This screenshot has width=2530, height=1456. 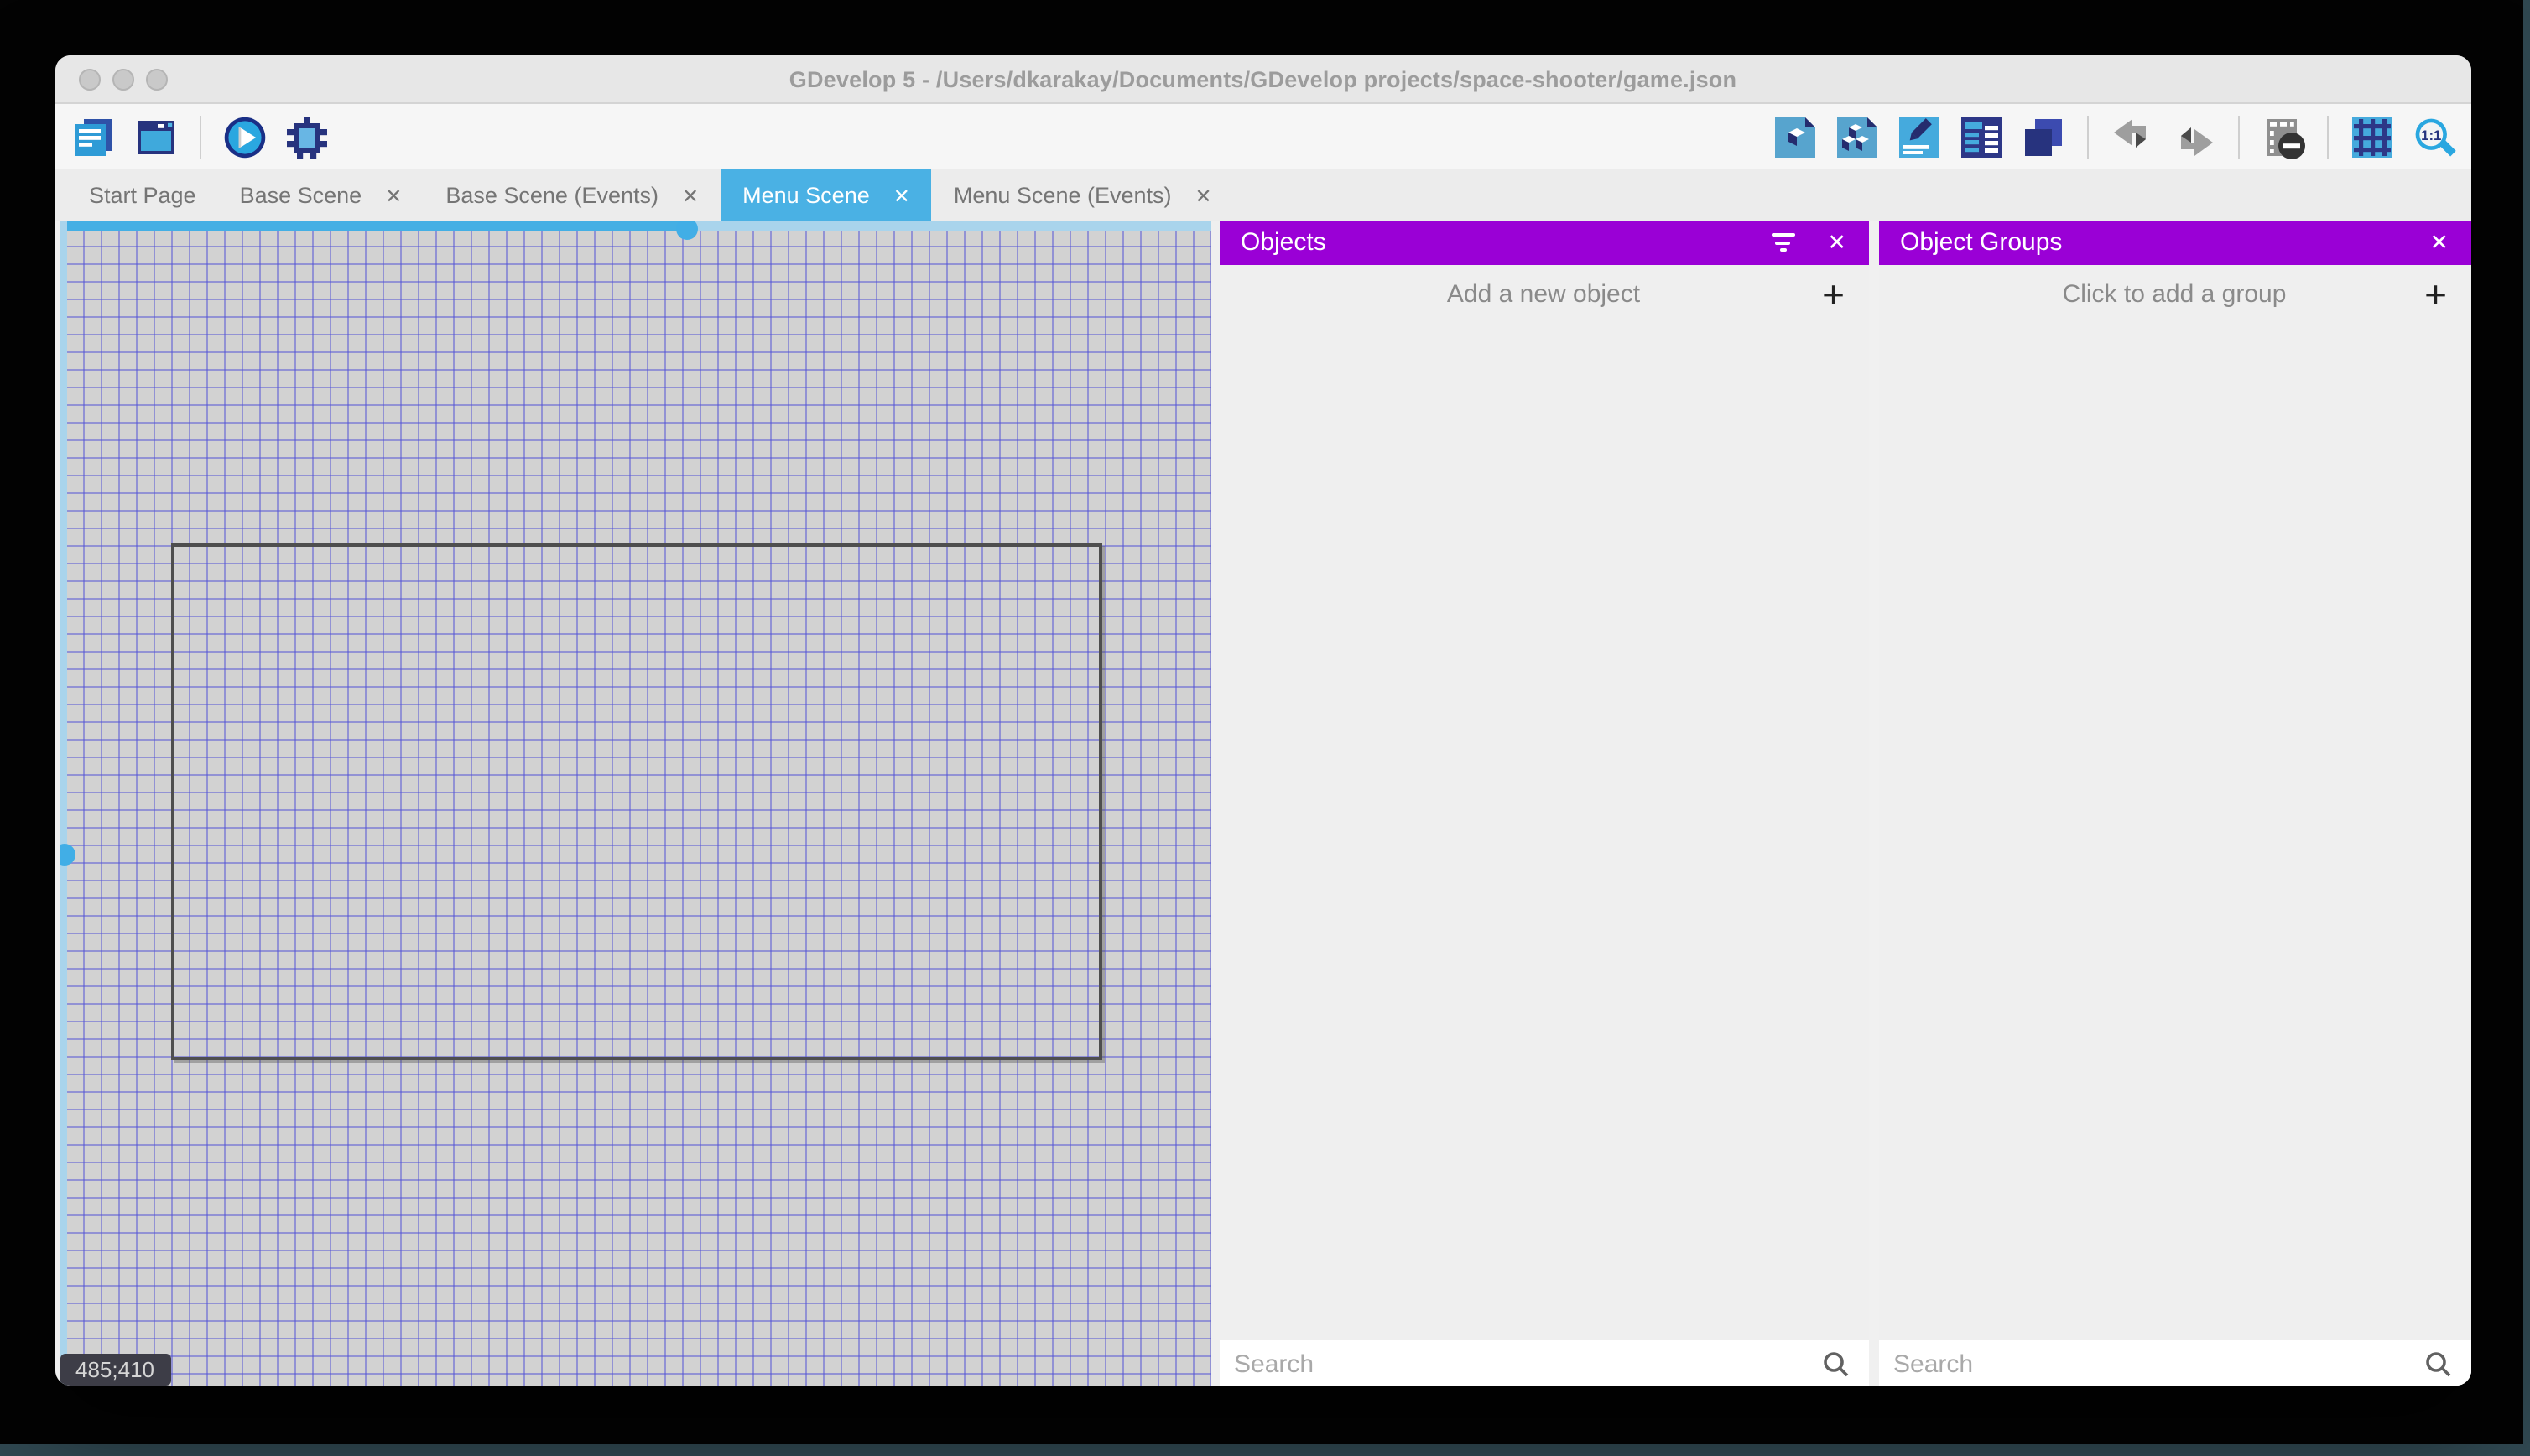 I want to click on toolbar: 1:1, so click(x=1262, y=136).